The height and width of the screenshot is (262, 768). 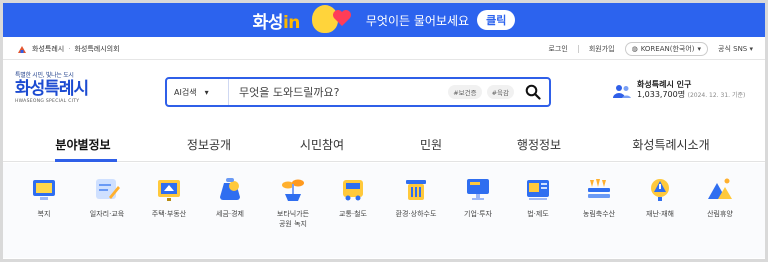 I want to click on promo-banner: 화성in 무엇이든 물어보세요 클릭, so click(x=384, y=20).